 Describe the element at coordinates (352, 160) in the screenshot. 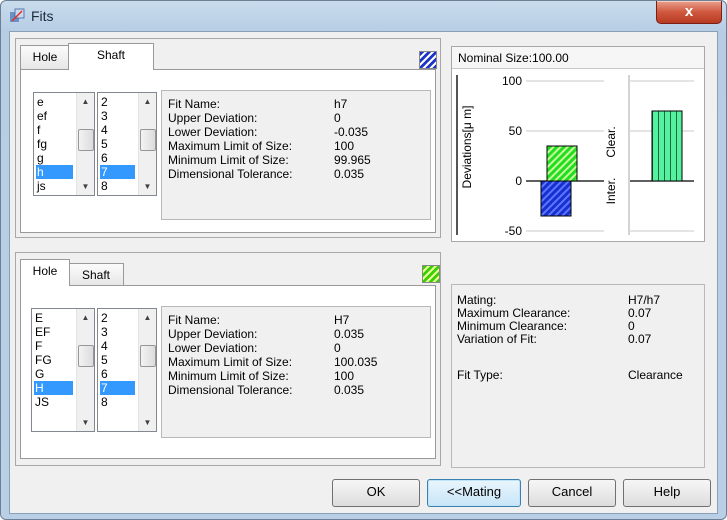

I see `info-value: 99.965` at that location.